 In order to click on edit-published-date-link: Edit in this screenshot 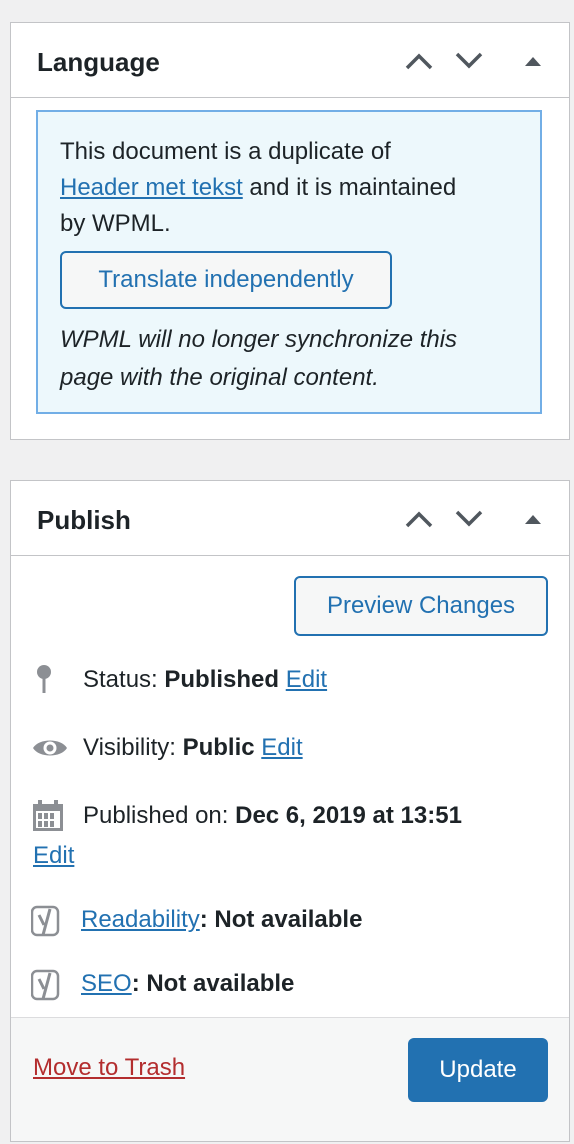, I will do `click(53, 855)`.